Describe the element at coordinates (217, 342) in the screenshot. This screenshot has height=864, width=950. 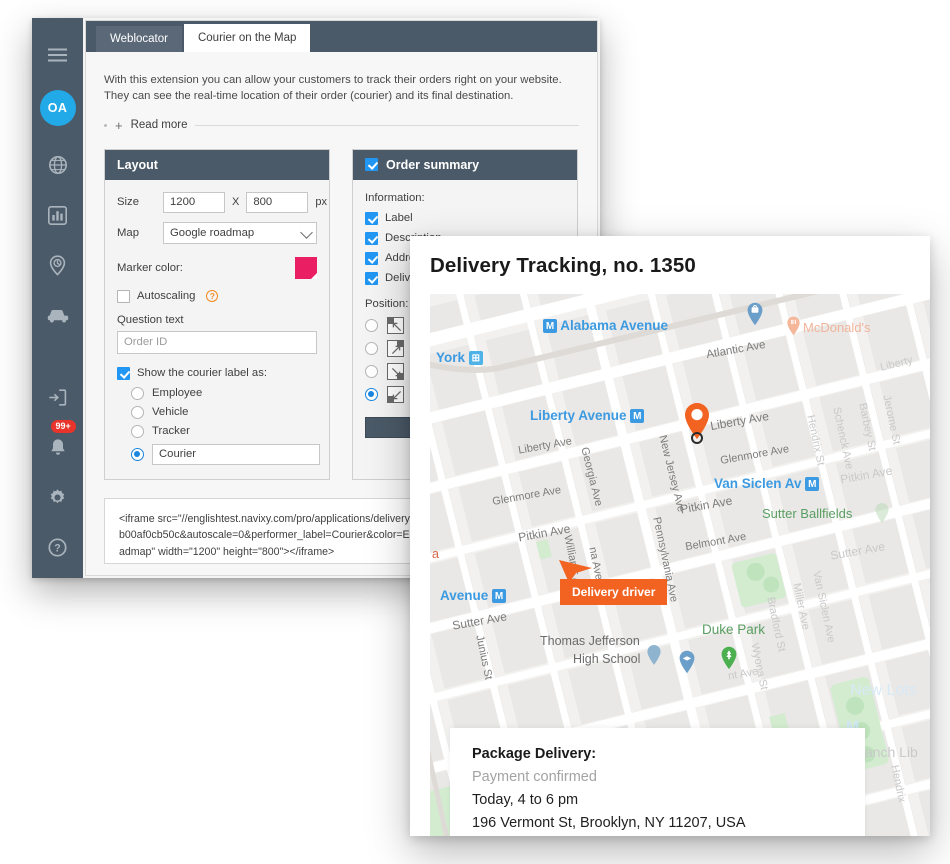
I see `question-text-input` at that location.